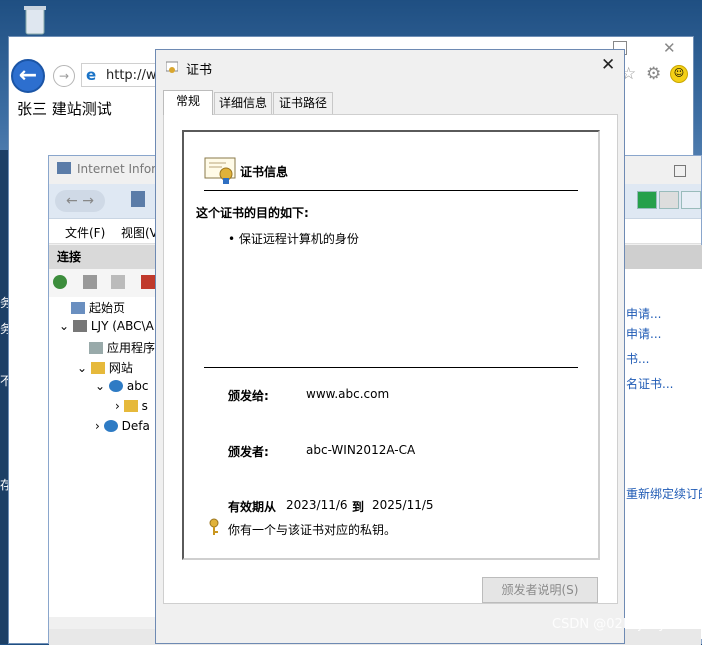 Image resolution: width=702 pixels, height=645 pixels. What do you see at coordinates (348, 394) in the screenshot?
I see `issued-to-value: www.abc.com` at bounding box center [348, 394].